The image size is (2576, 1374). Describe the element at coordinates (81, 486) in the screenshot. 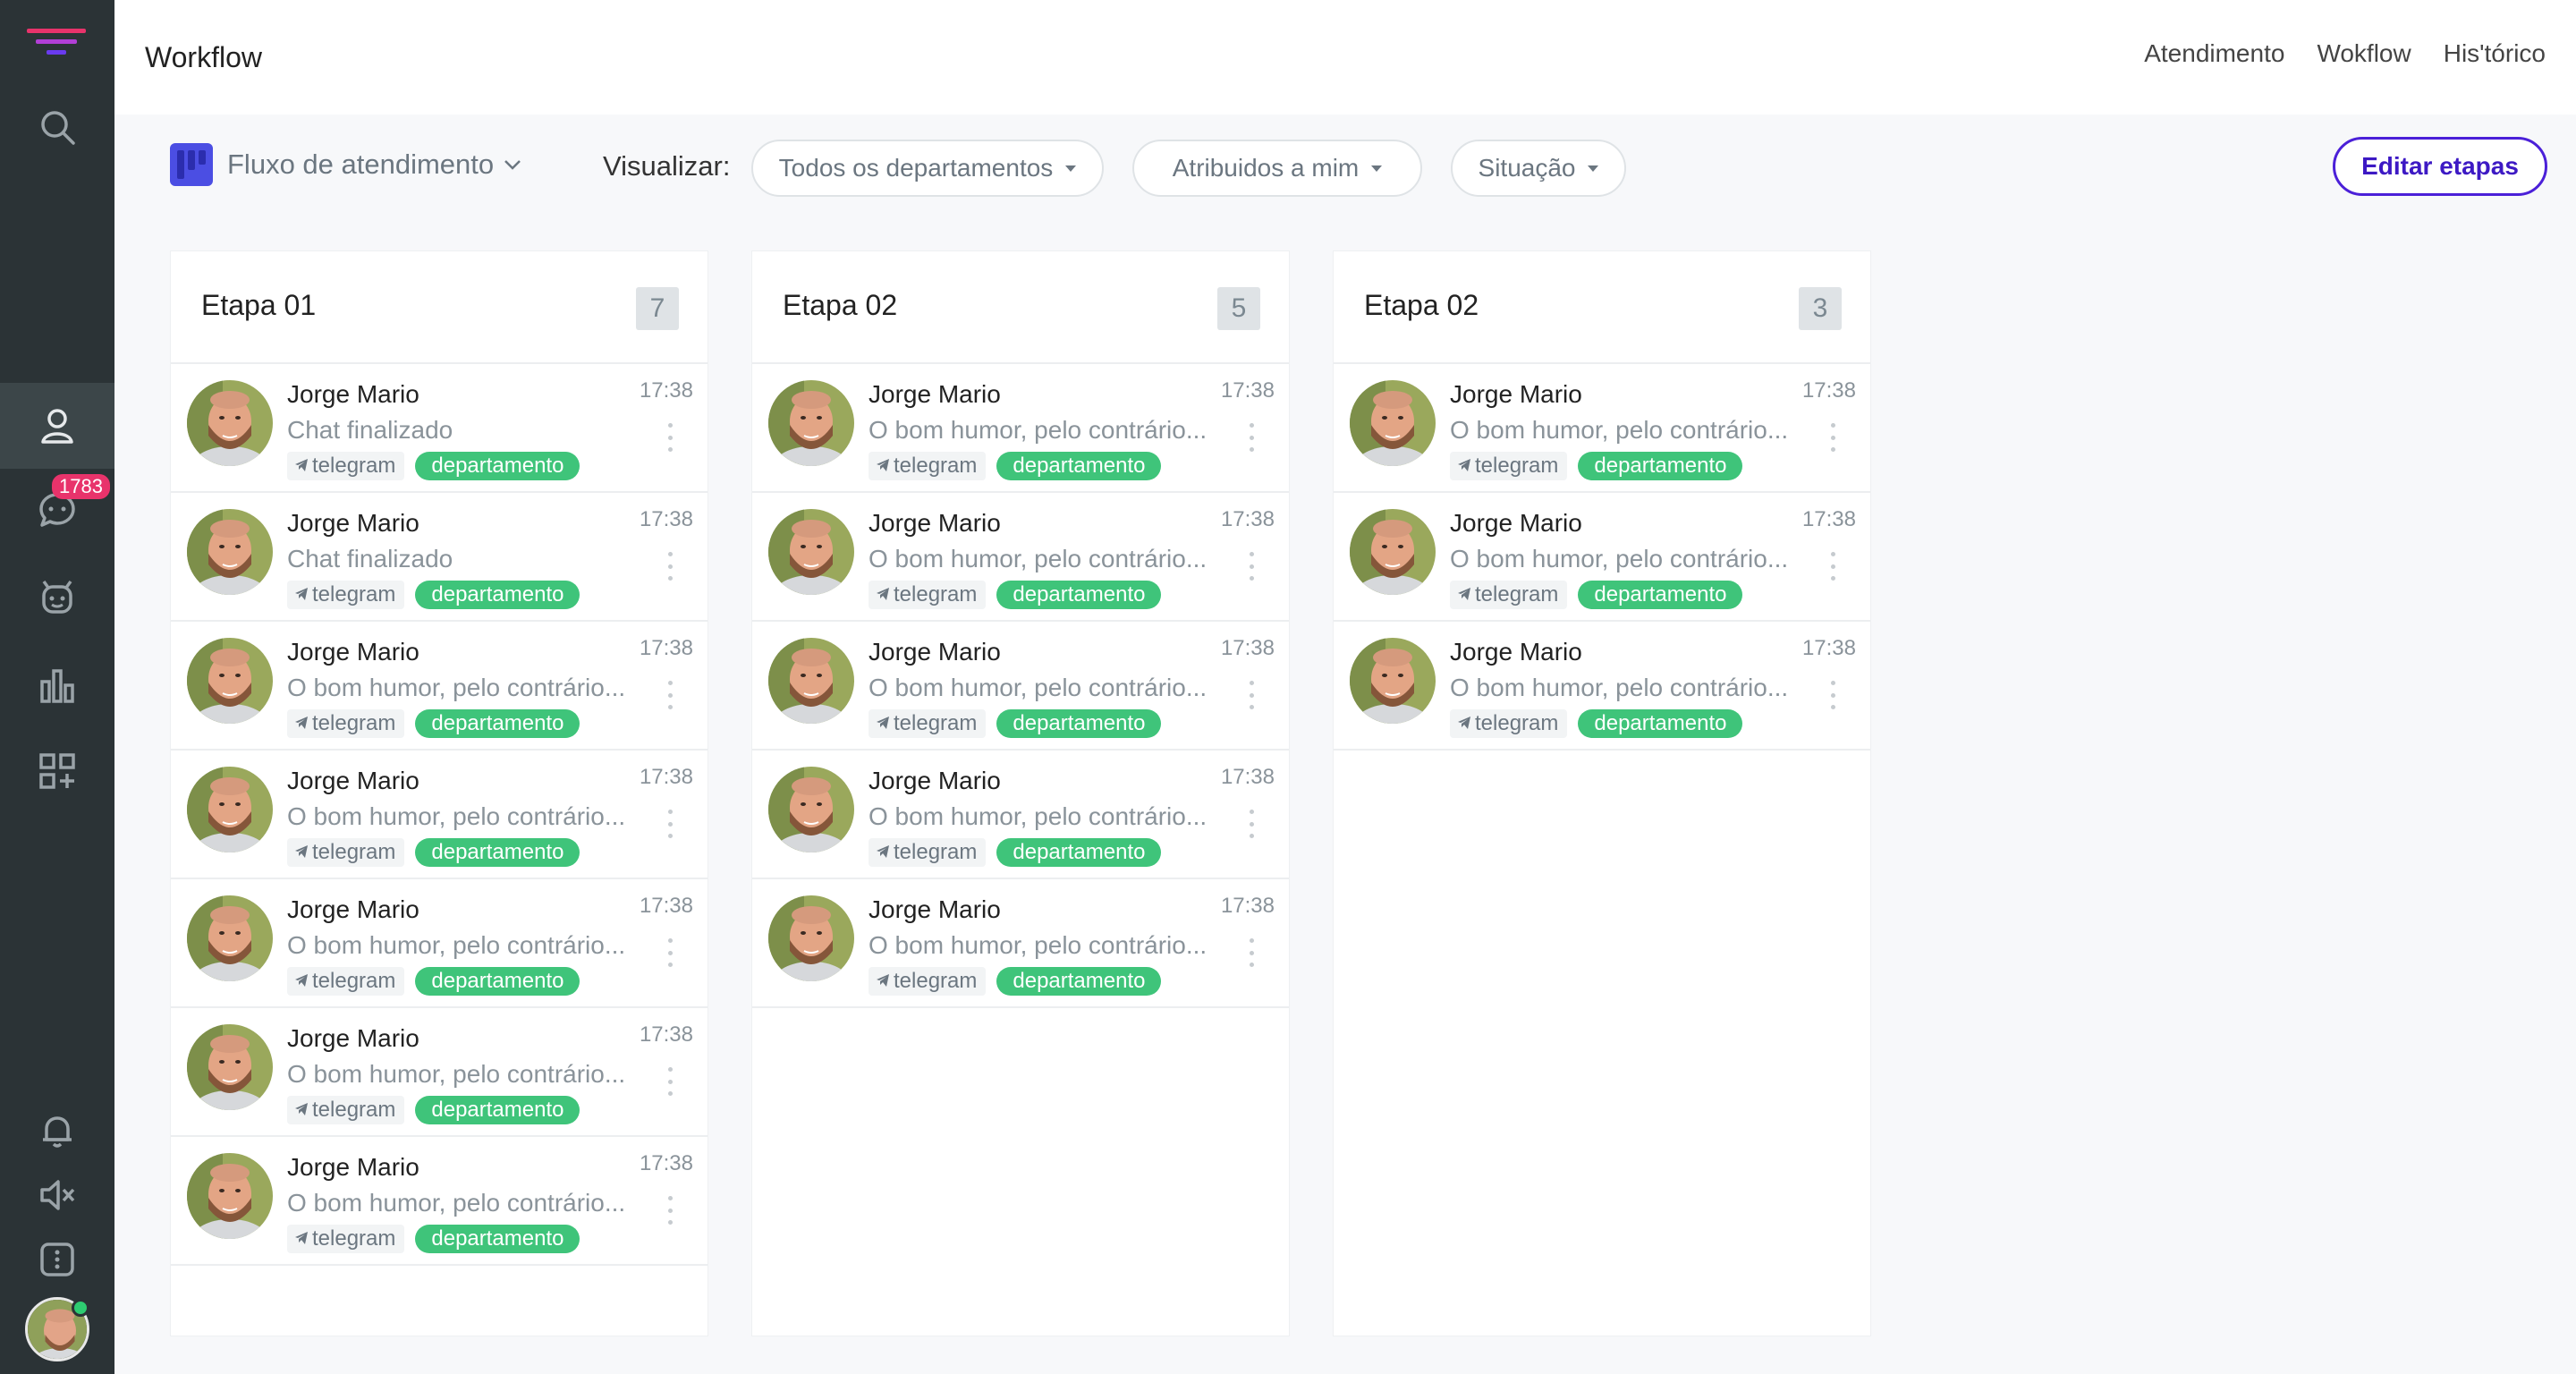

I see `unread-badge: 1783` at that location.